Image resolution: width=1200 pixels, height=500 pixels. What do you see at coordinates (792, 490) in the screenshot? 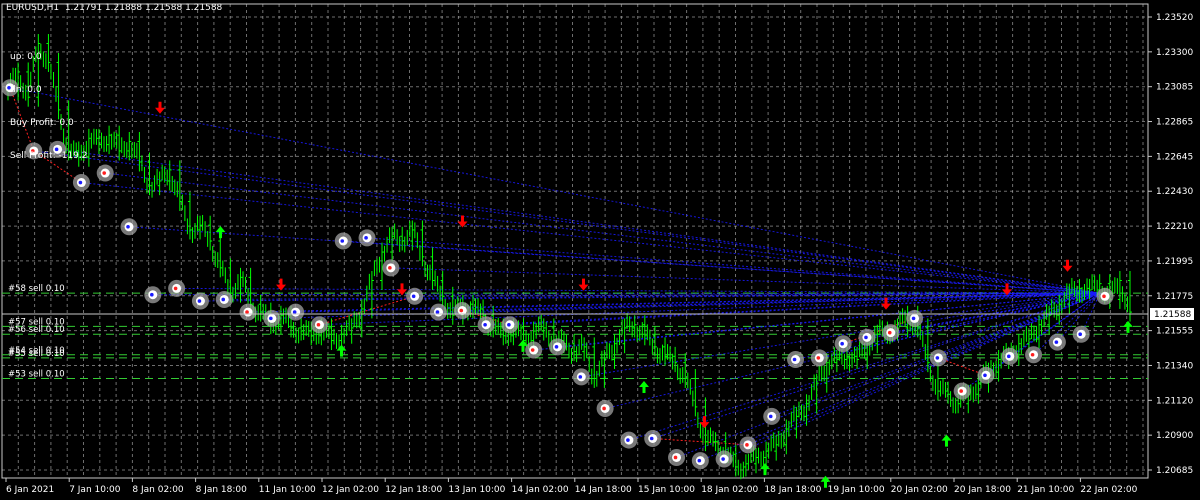
I see `x-tick-label: 18 Jan 18:00` at bounding box center [792, 490].